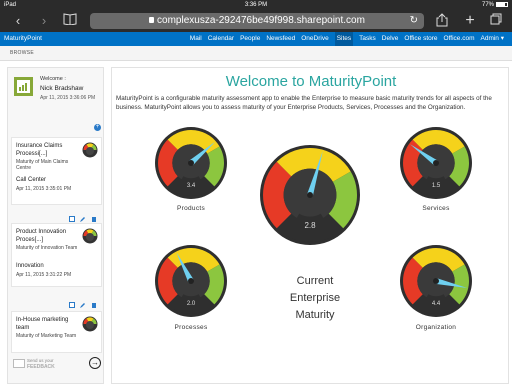  What do you see at coordinates (191, 281) in the screenshot?
I see `gauge-processes: 2.0` at bounding box center [191, 281].